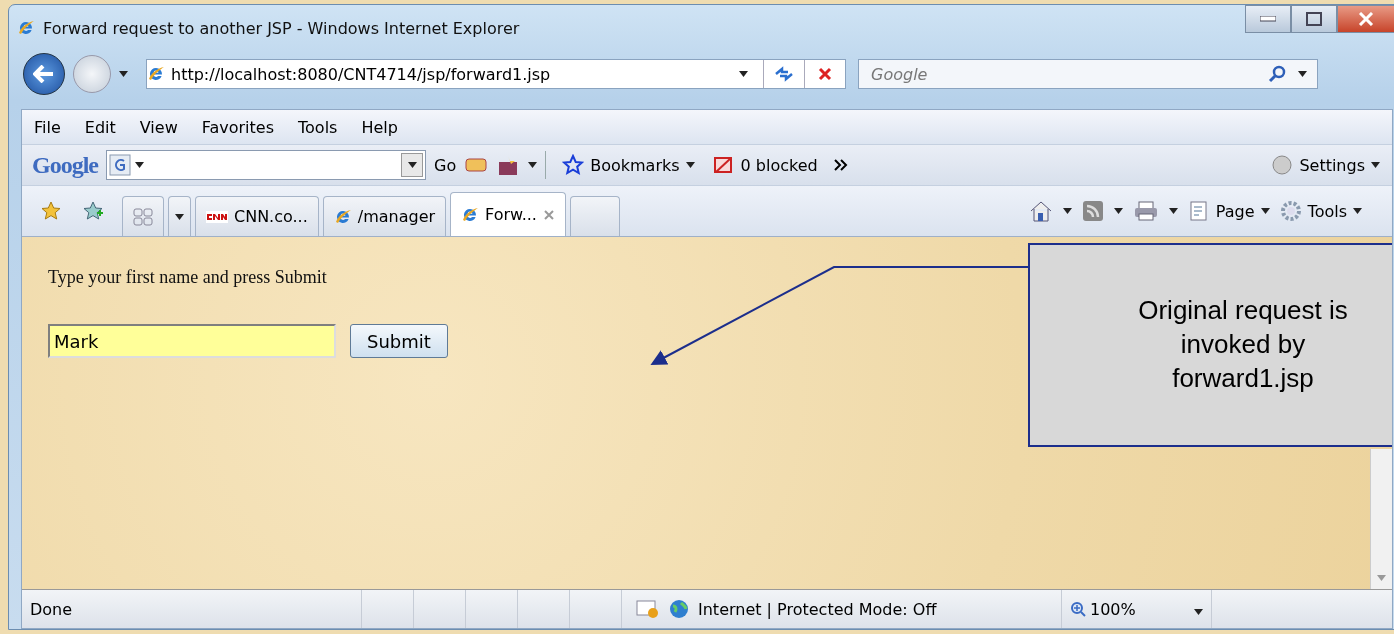 The width and height of the screenshot is (1394, 634). What do you see at coordinates (266, 165) in the screenshot?
I see `toolbar-search-field` at bounding box center [266, 165].